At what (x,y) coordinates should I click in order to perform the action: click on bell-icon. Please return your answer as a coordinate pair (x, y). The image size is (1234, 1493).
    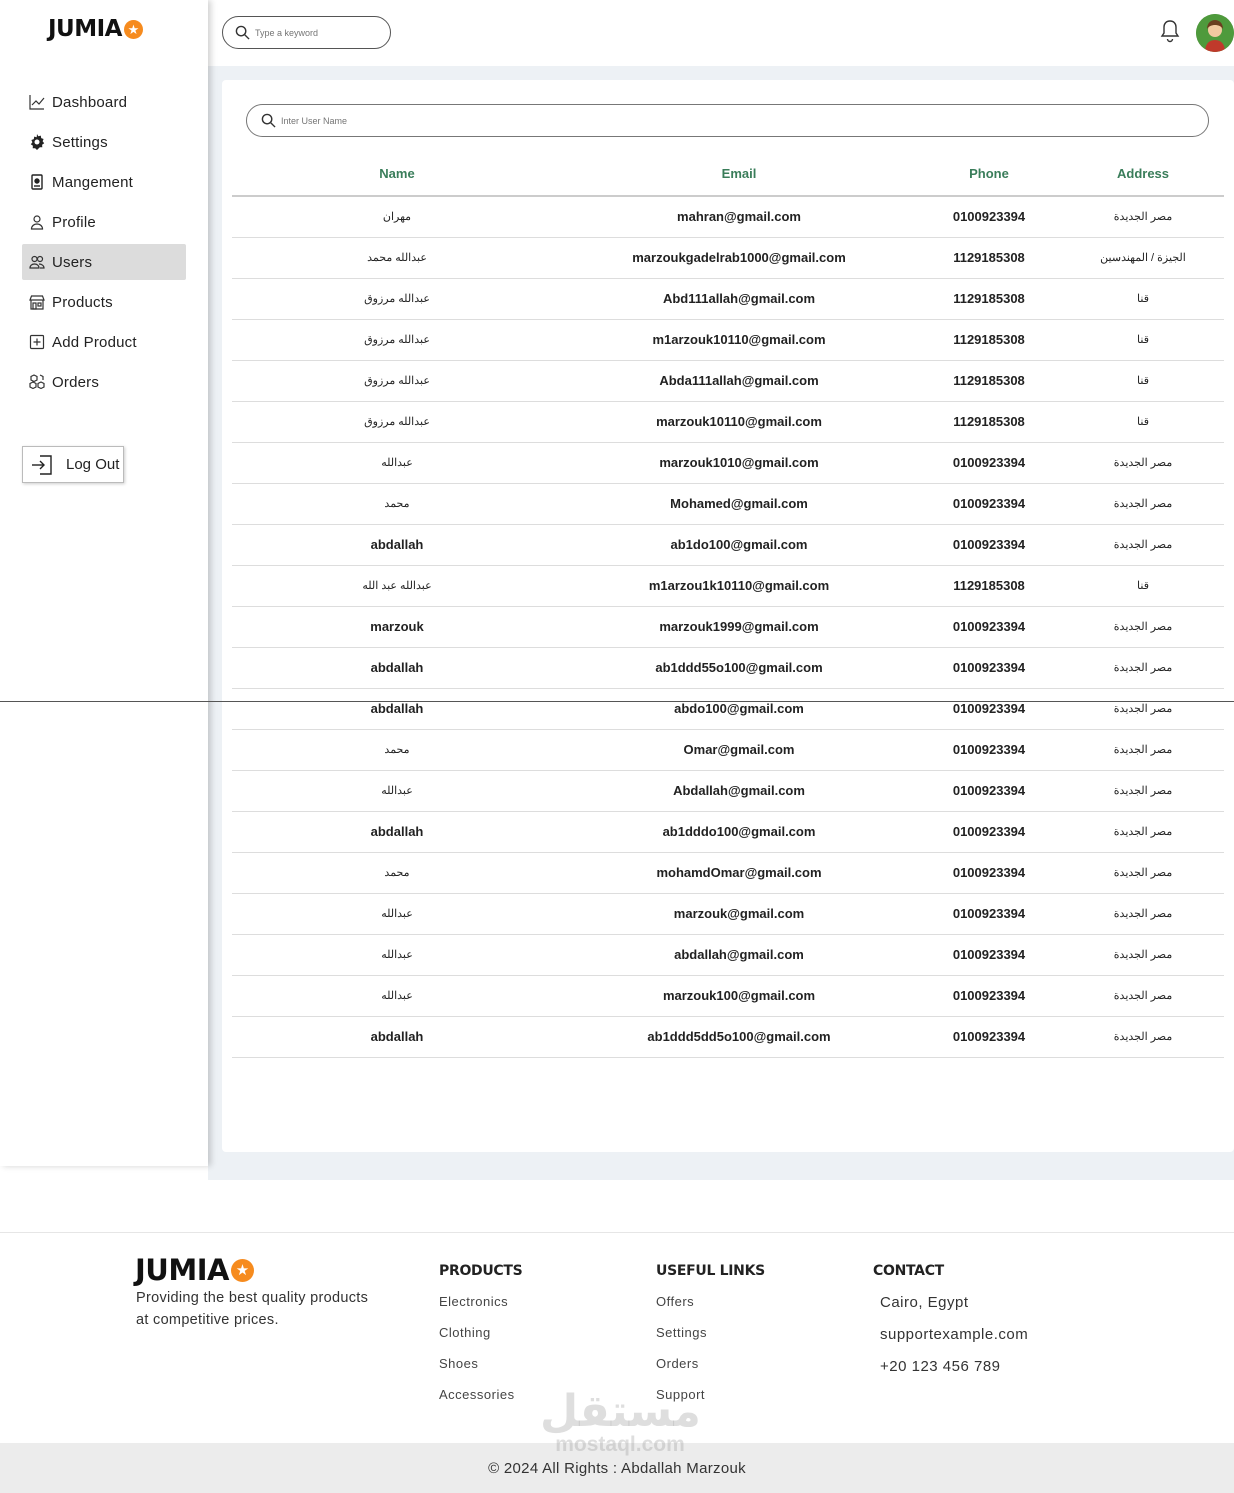
    Looking at the image, I should click on (1170, 31).